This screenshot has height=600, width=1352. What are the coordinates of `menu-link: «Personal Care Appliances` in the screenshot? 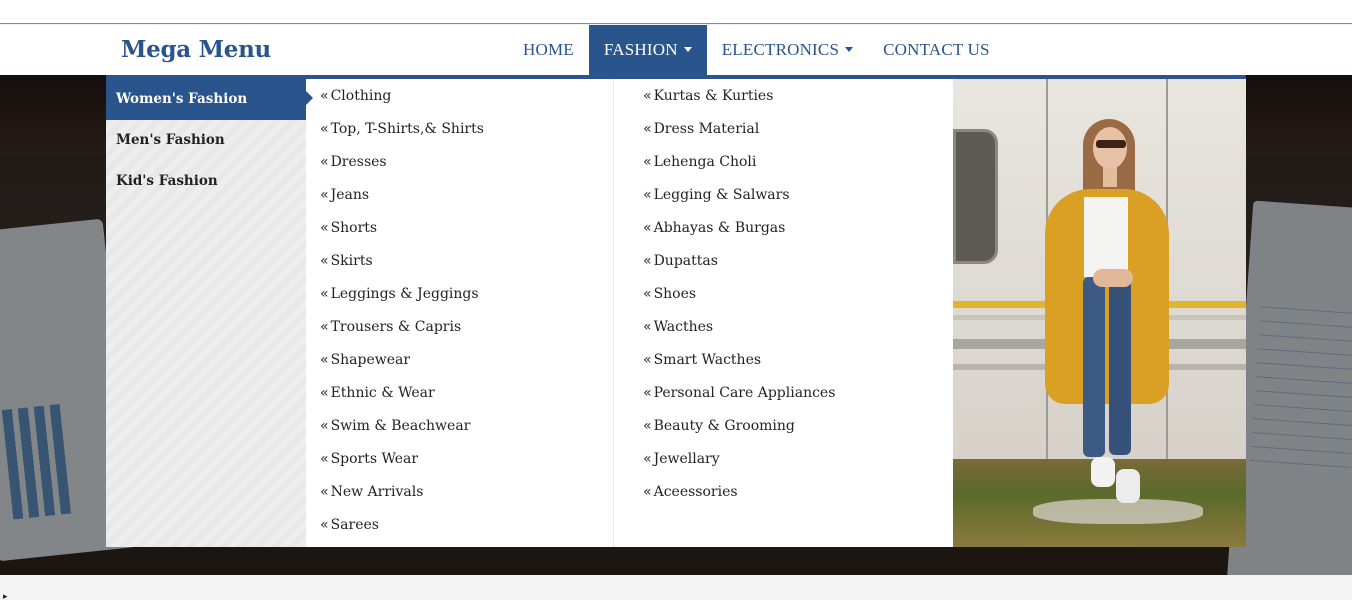 It's located at (793, 392).